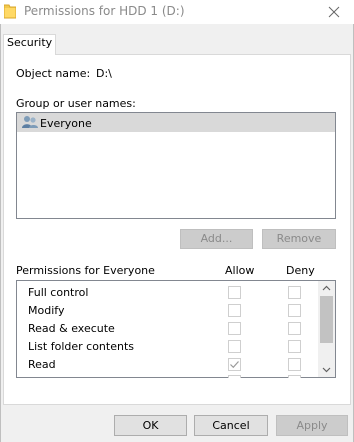 The image size is (354, 442). I want to click on cancel-button: Cancel, so click(231, 425).